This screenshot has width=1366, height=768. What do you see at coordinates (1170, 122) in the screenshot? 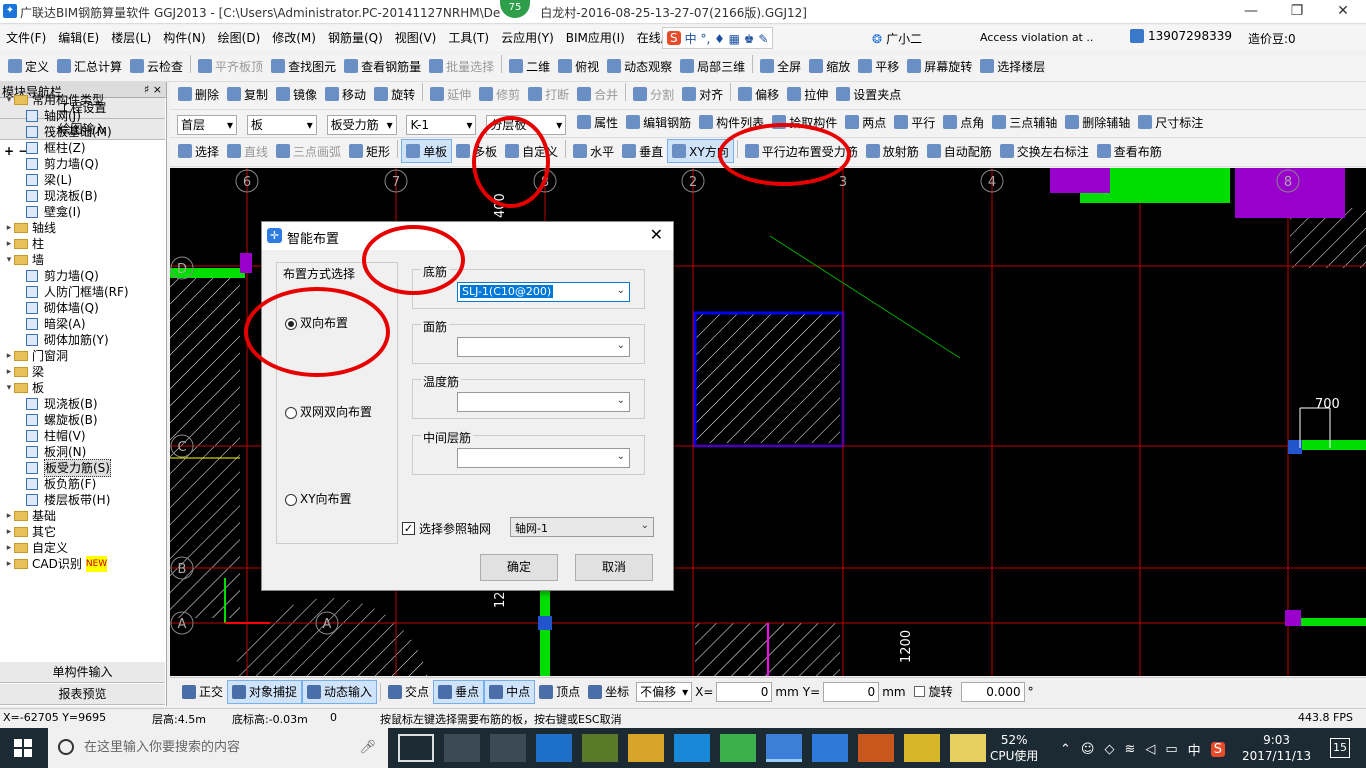
I see `tool-toolbar3-9: 尺寸标注` at bounding box center [1170, 122].